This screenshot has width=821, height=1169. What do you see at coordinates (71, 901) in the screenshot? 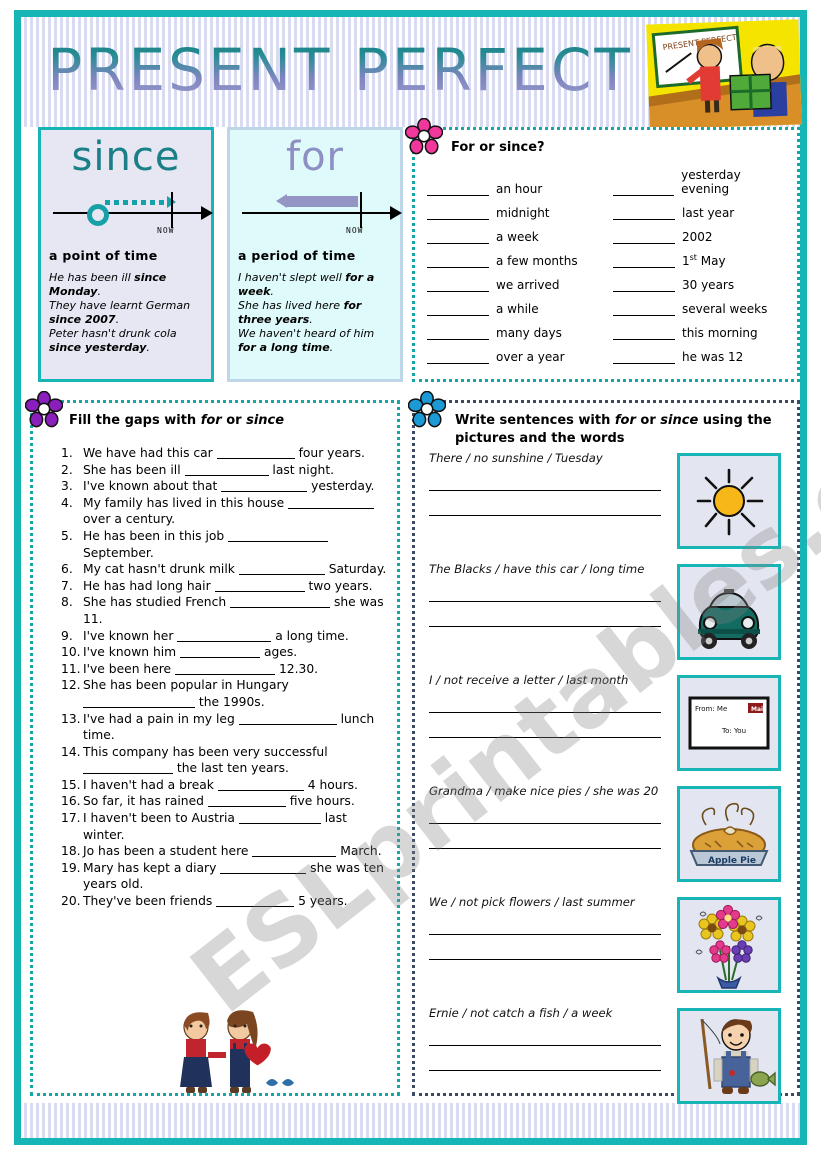
I see `fill-gap-number: 20.` at bounding box center [71, 901].